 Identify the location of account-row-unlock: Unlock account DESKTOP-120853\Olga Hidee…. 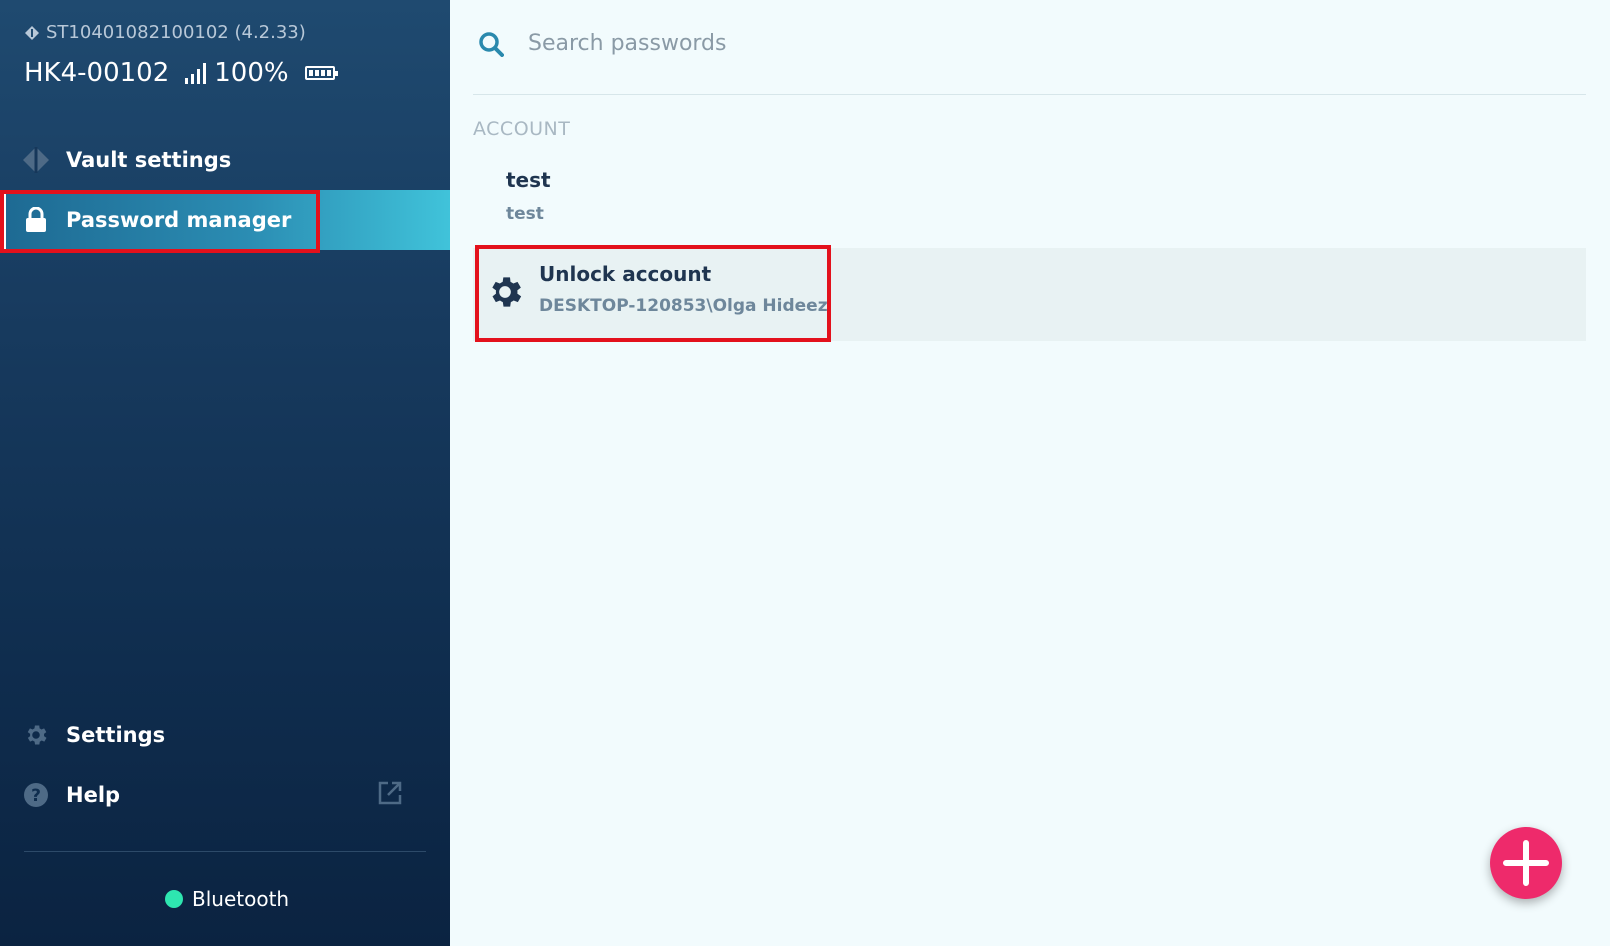
(1029, 294).